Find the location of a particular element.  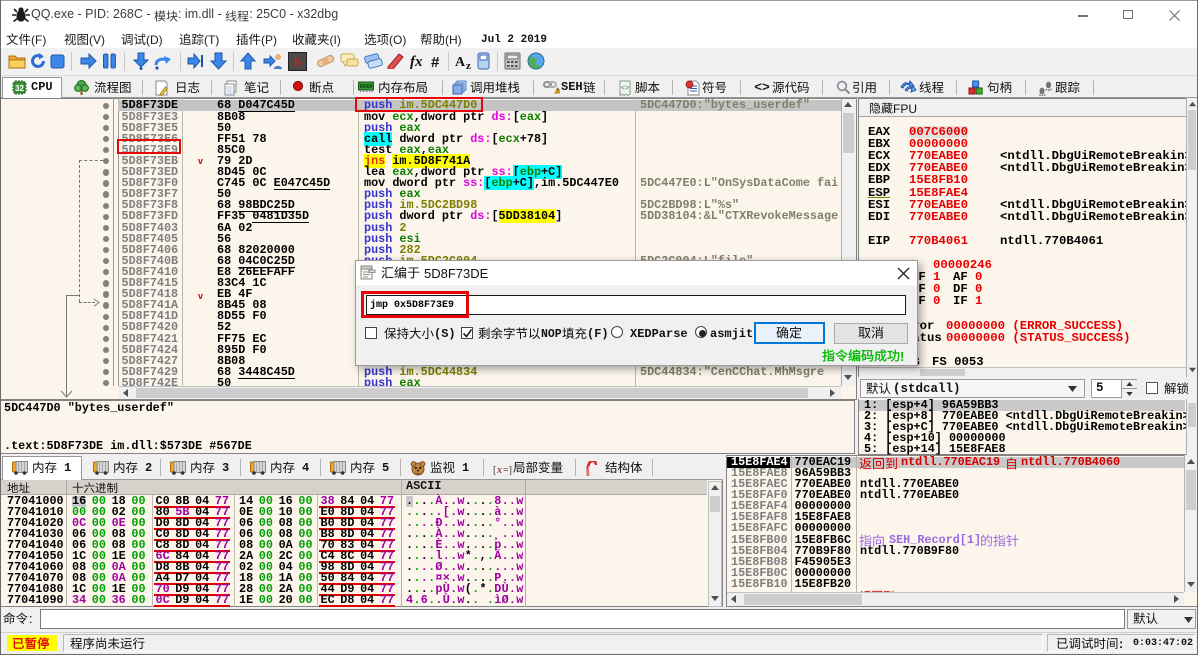

svg-text: S is located at coordinates (298, 63).